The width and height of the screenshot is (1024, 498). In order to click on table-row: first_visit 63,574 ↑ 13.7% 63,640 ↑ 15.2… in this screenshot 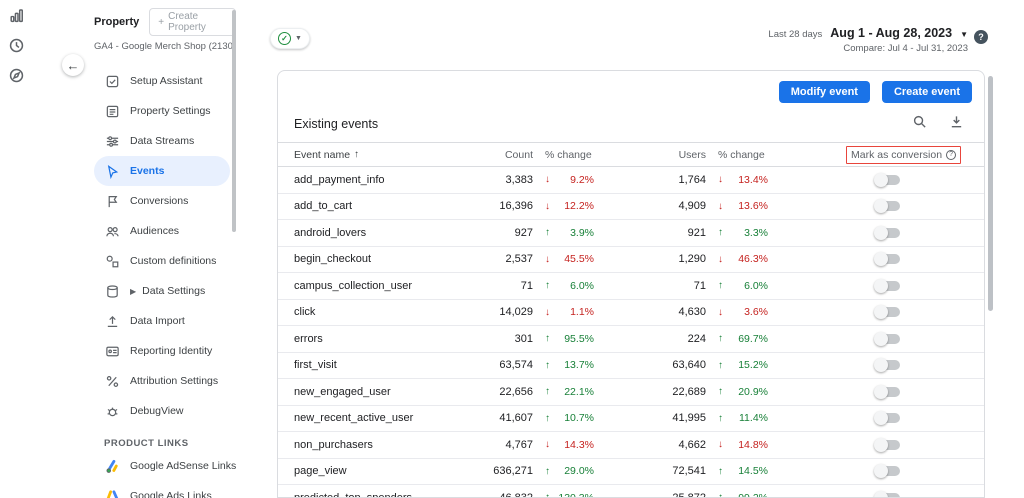, I will do `click(631, 366)`.